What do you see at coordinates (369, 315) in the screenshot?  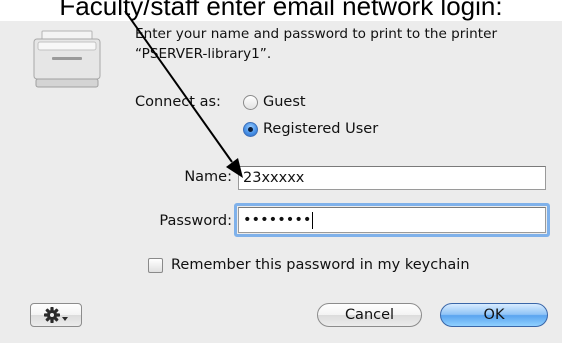 I see `cancel-button: Cancel` at bounding box center [369, 315].